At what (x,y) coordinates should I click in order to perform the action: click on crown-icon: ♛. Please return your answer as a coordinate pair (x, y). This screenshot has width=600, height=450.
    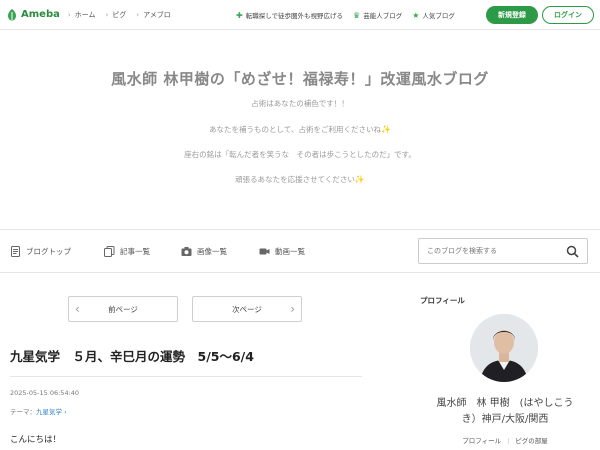
    Looking at the image, I should click on (357, 15).